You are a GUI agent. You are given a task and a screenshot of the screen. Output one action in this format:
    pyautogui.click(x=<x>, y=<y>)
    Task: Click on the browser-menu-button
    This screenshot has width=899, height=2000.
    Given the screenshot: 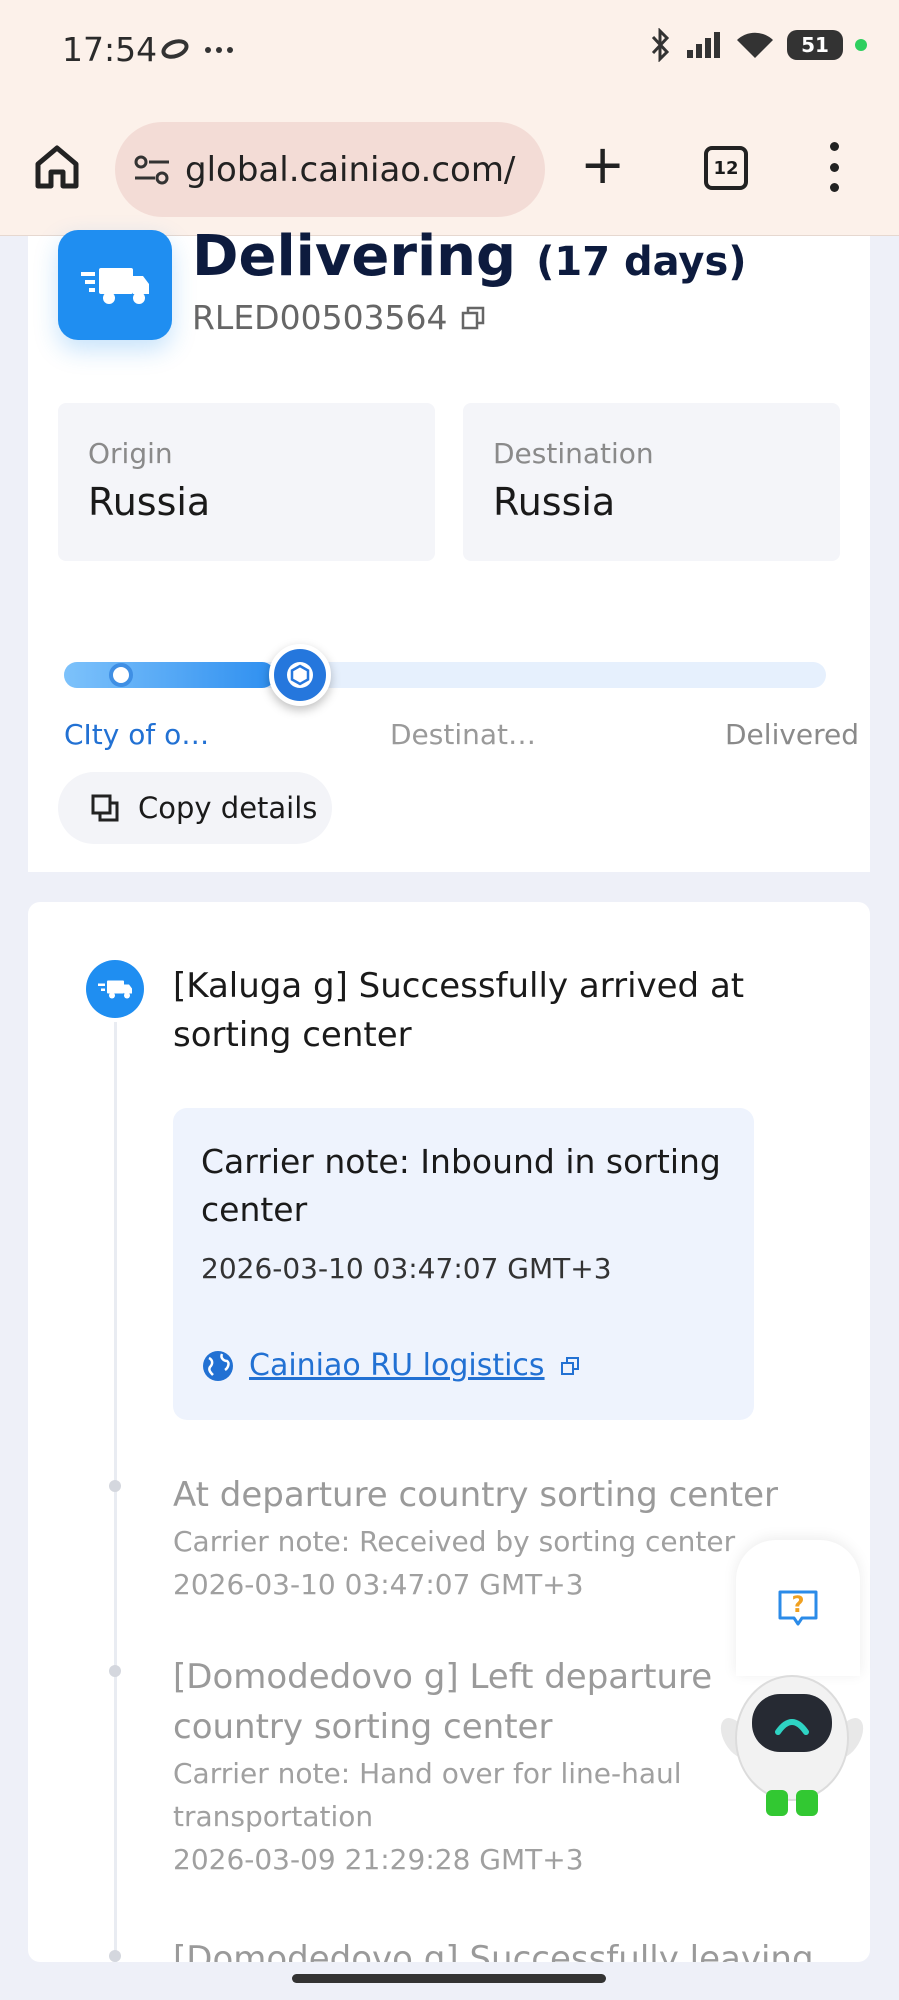 What is the action you would take?
    pyautogui.click(x=834, y=167)
    